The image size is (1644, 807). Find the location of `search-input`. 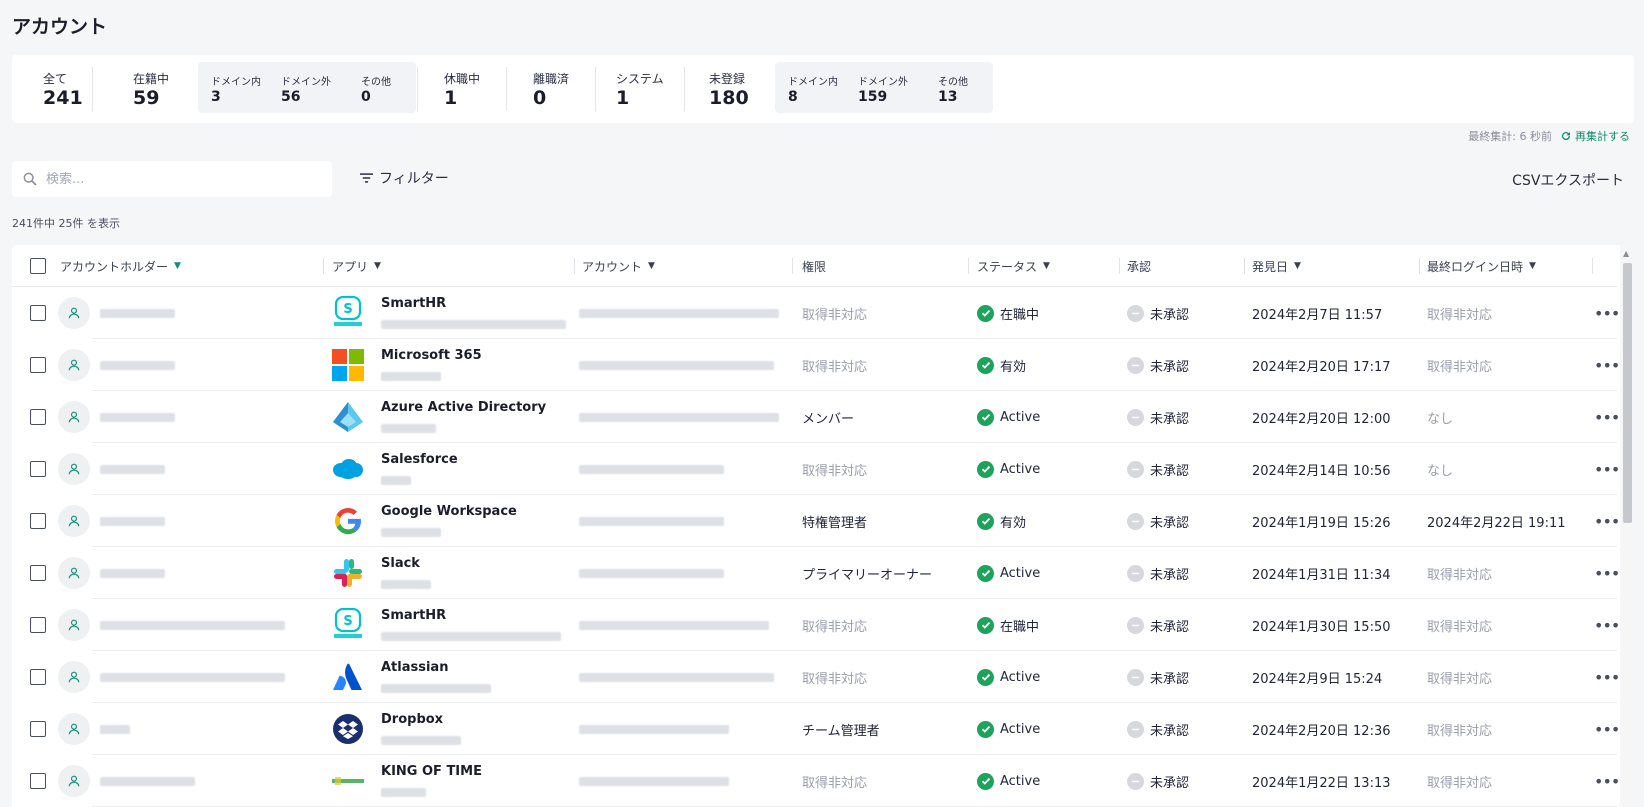

search-input is located at coordinates (176, 179).